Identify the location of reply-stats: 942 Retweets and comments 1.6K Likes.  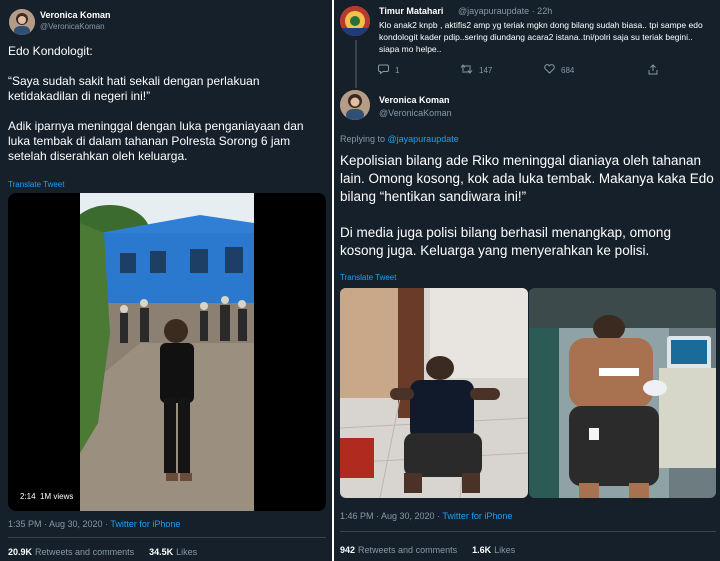
(427, 550).